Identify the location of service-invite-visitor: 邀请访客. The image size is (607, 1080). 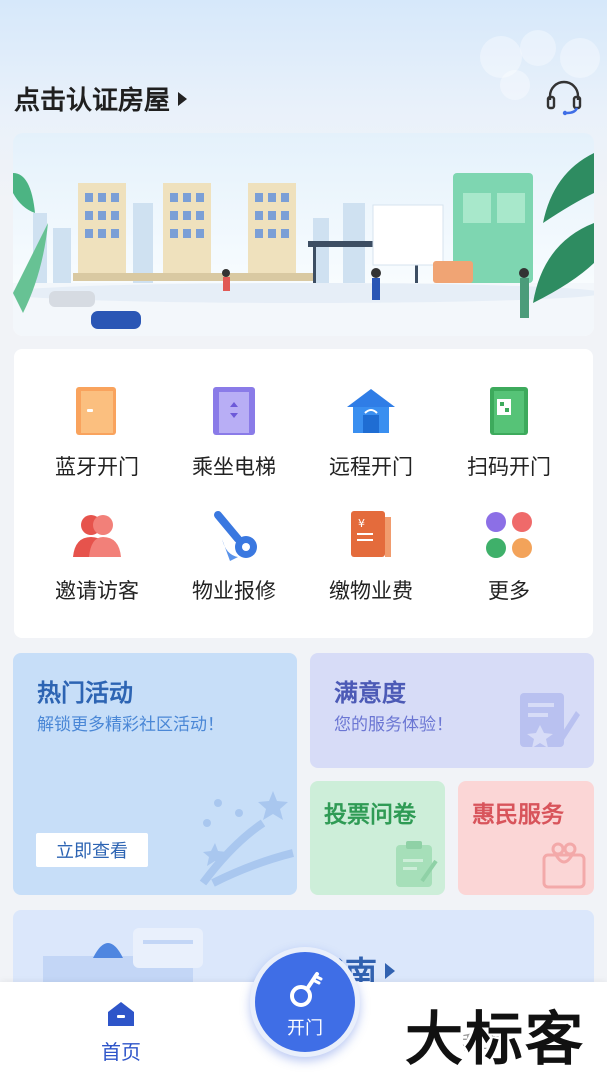
(97, 557).